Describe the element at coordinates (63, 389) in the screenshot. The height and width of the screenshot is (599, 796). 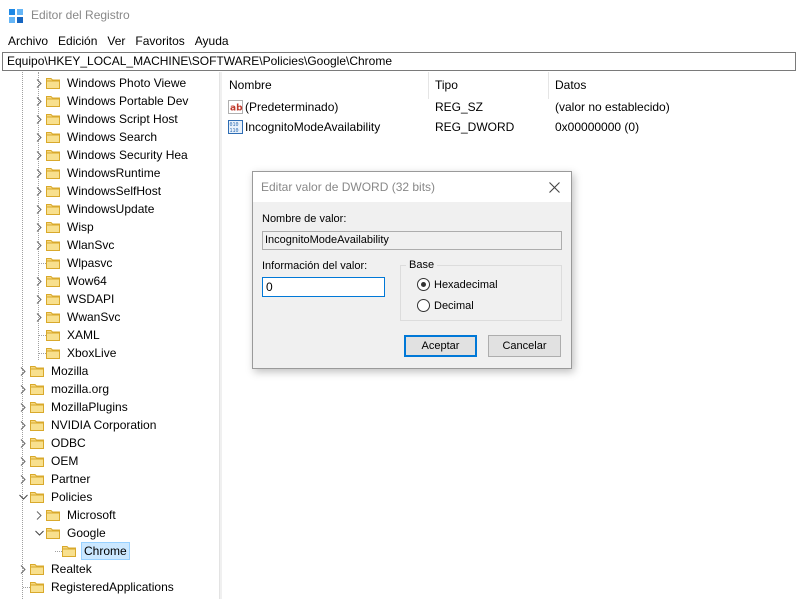
I see `tree-item: mozilla.org` at that location.